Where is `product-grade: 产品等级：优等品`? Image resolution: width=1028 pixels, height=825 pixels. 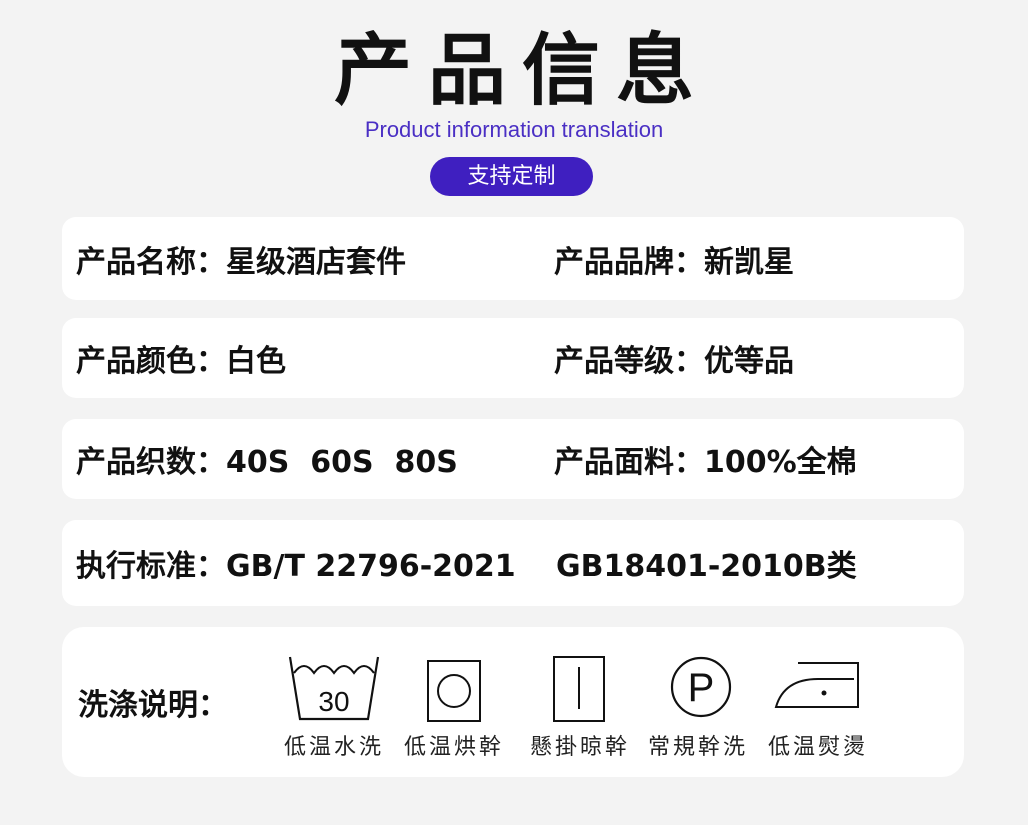
product-grade: 产品等级：优等品 is located at coordinates (674, 361).